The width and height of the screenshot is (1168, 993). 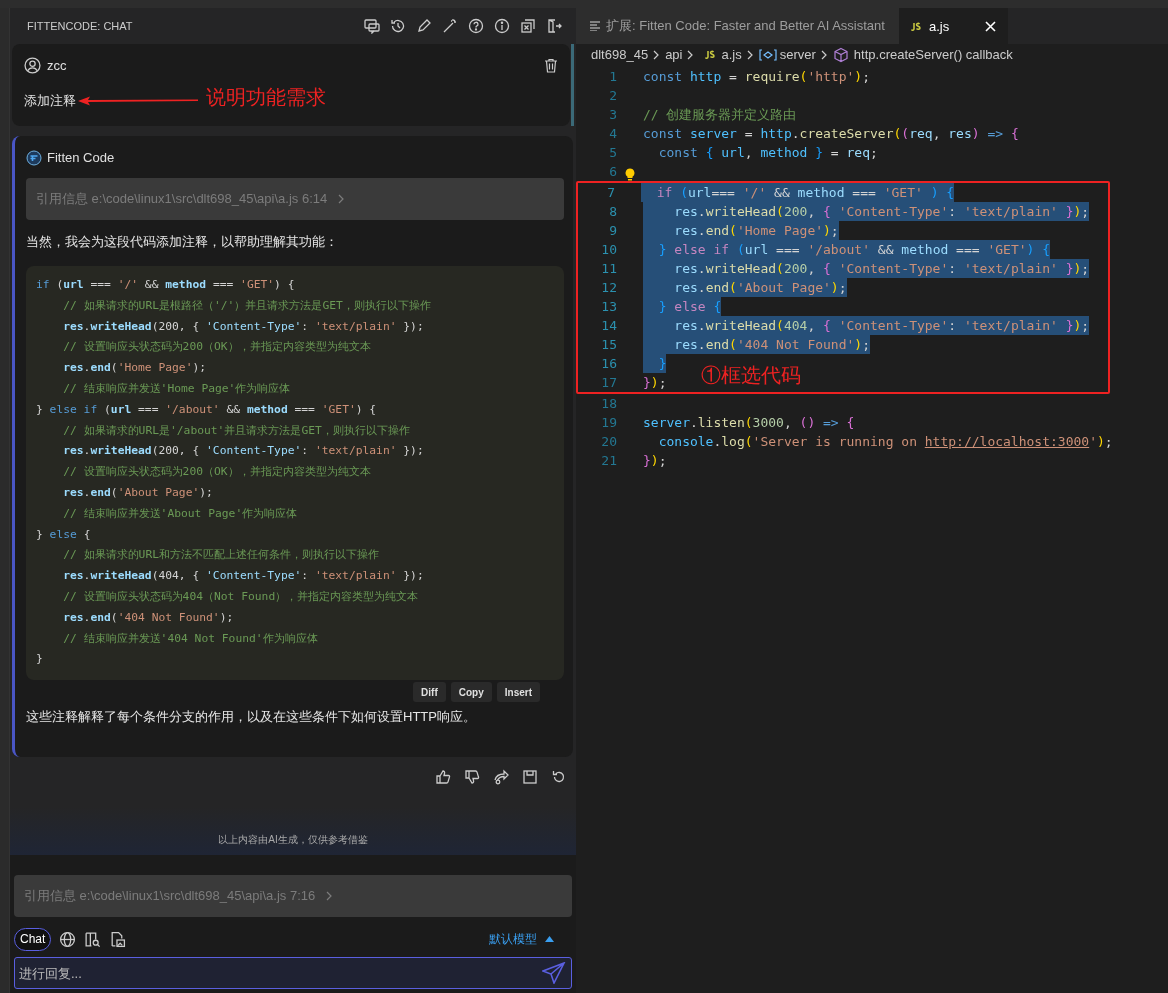 I want to click on trash-icon, so click(x=551, y=66).